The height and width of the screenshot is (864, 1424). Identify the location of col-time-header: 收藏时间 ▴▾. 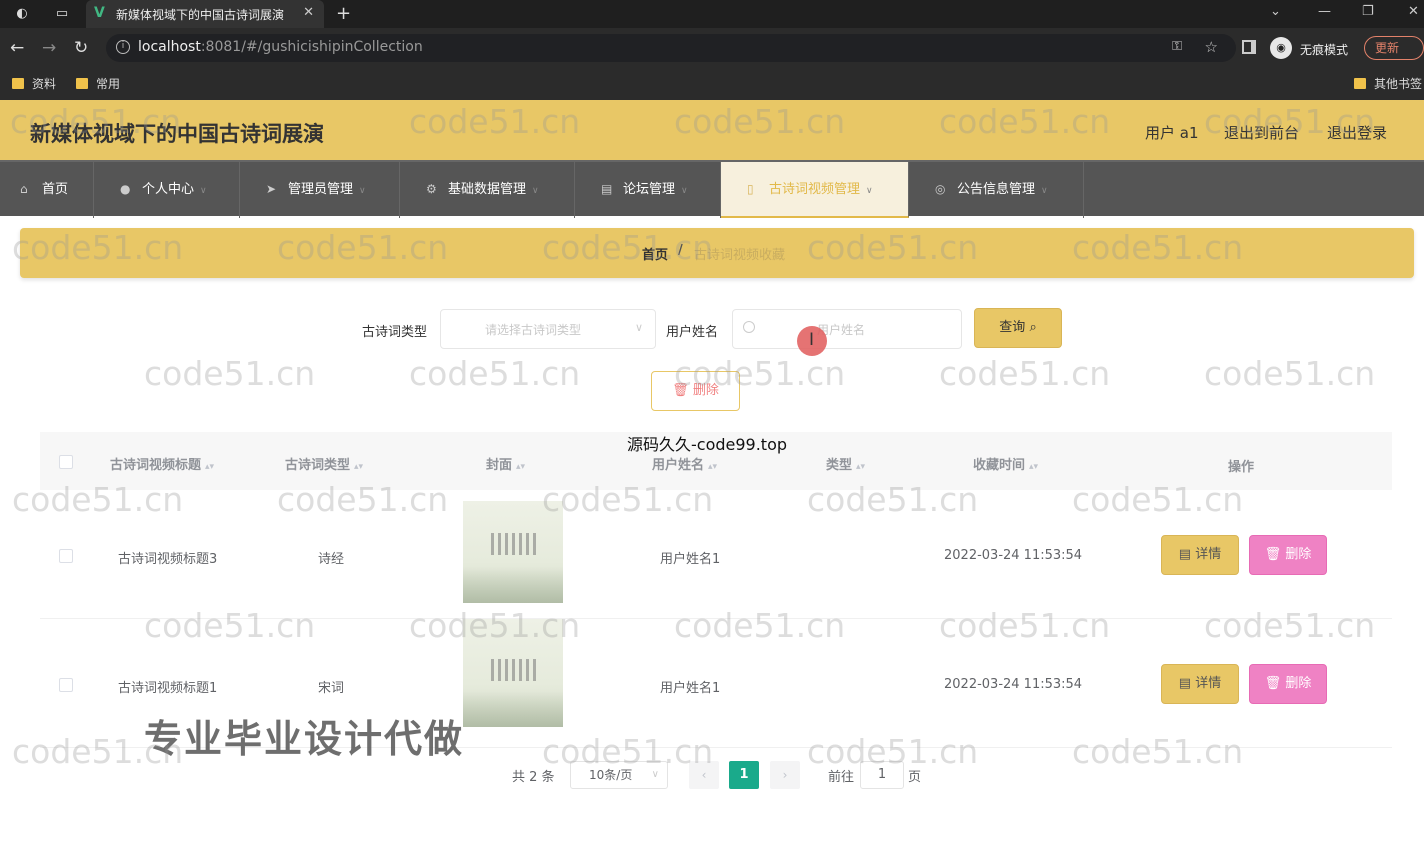
(1005, 463).